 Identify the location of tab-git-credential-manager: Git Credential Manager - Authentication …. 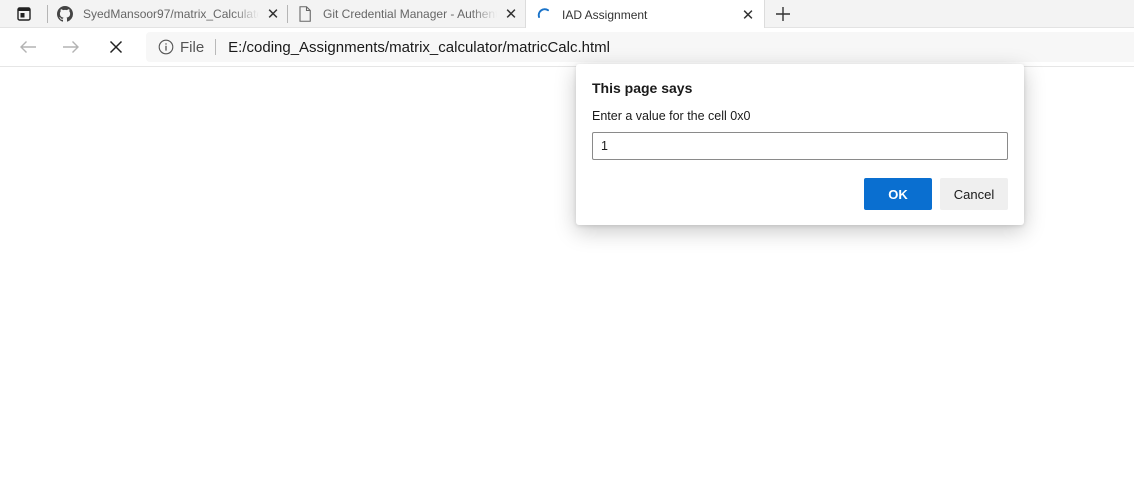
(408, 14).